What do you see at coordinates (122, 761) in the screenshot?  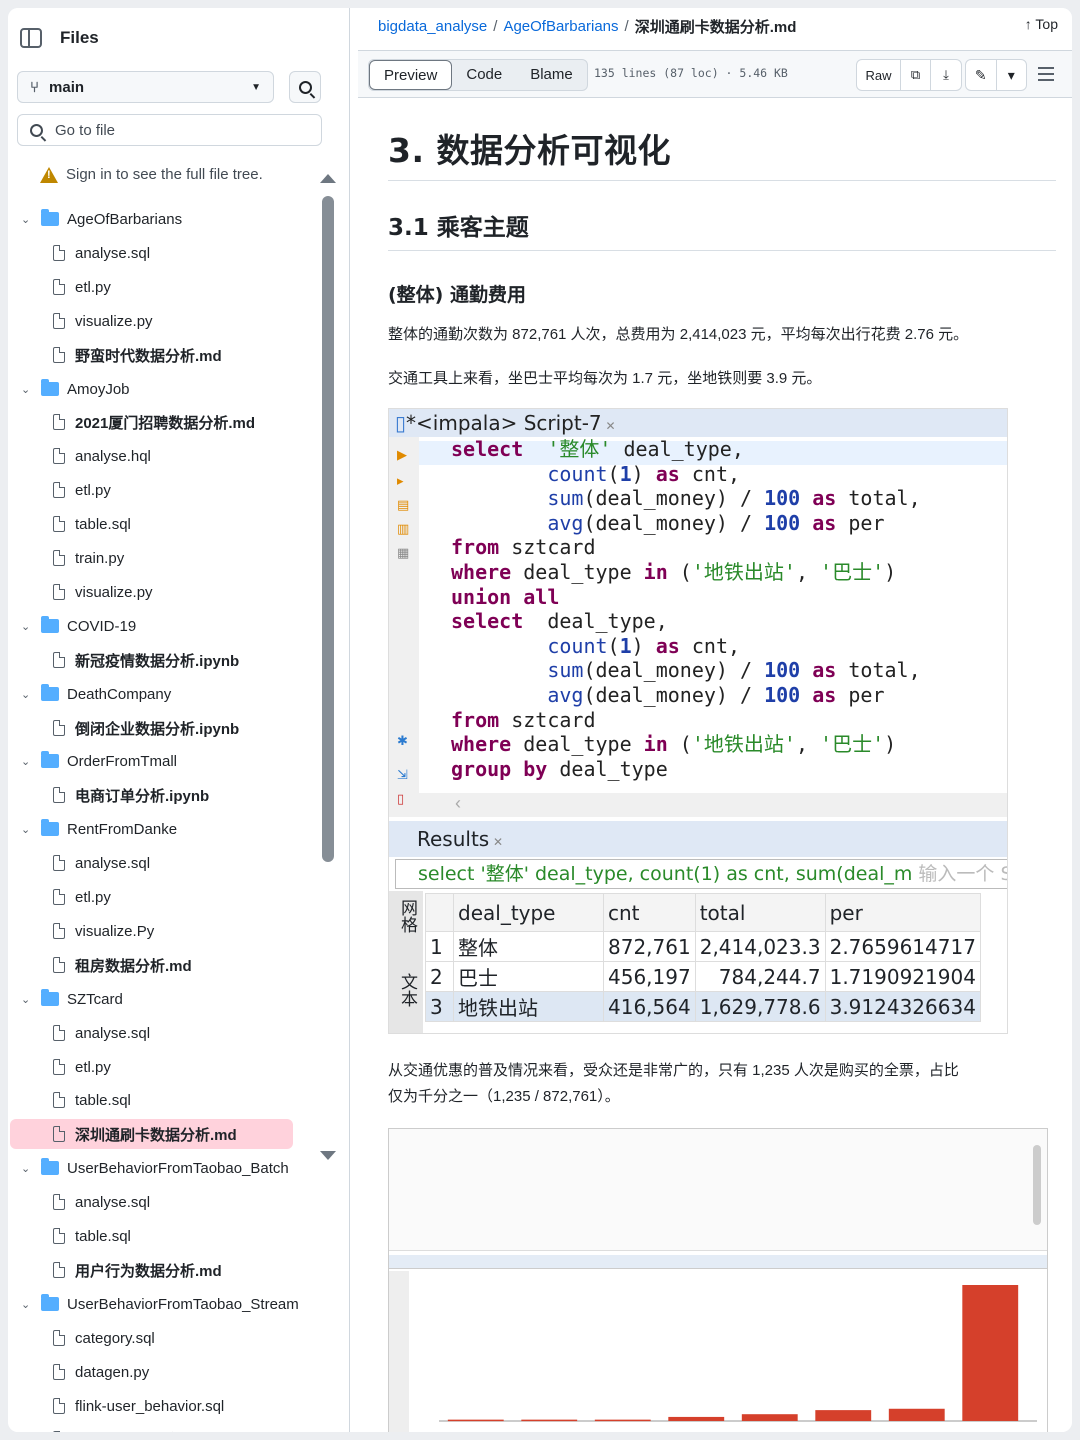 I see `tree-item-label: OrderFromTmall` at bounding box center [122, 761].